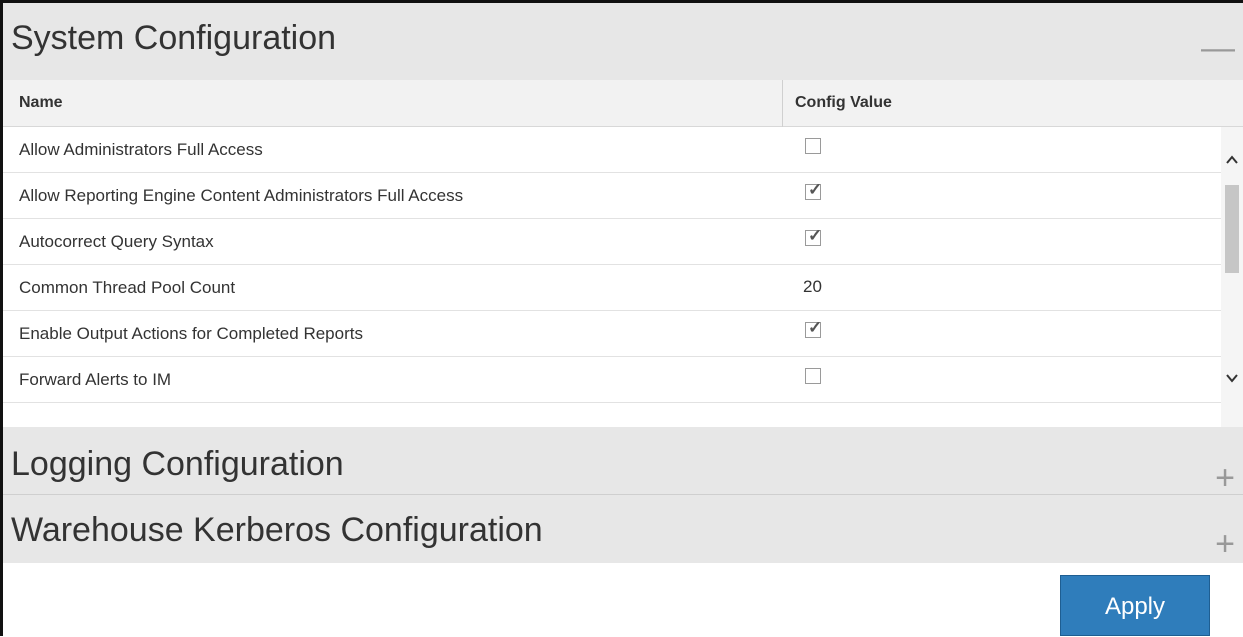 The height and width of the screenshot is (637, 1243). Describe the element at coordinates (177, 464) in the screenshot. I see `section-title: Logging Configuration` at that location.